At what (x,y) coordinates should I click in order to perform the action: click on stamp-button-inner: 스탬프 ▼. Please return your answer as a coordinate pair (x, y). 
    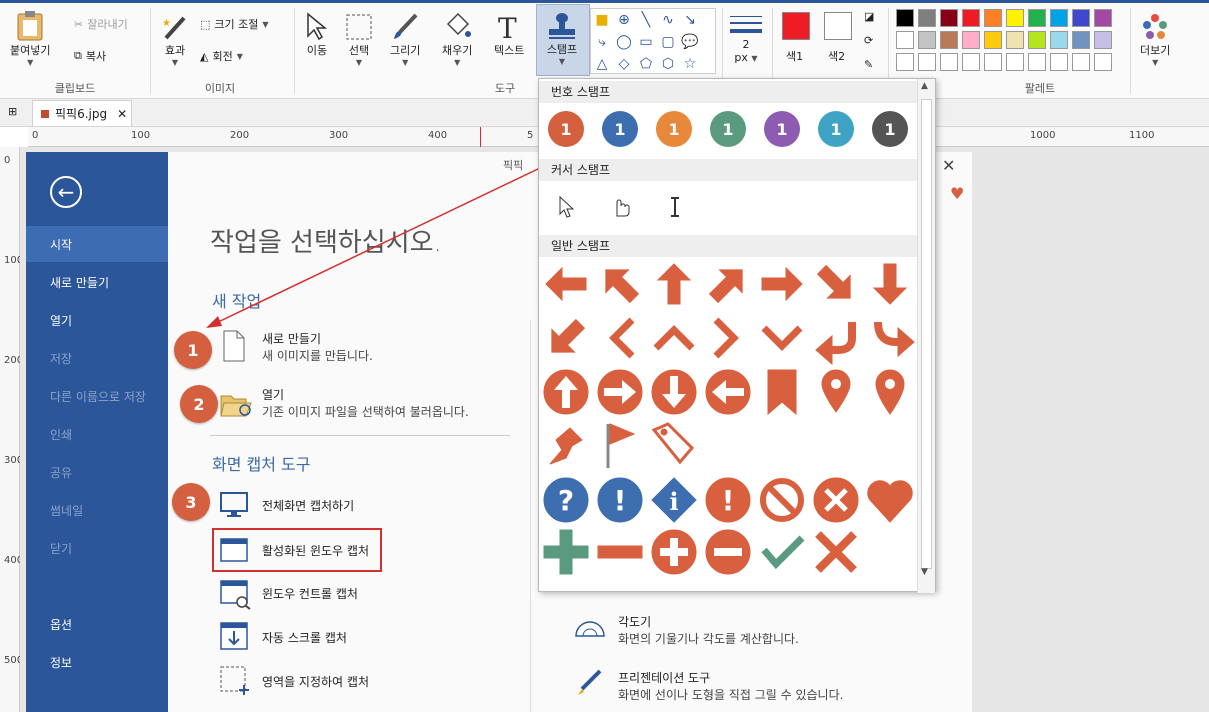
    Looking at the image, I should click on (562, 38).